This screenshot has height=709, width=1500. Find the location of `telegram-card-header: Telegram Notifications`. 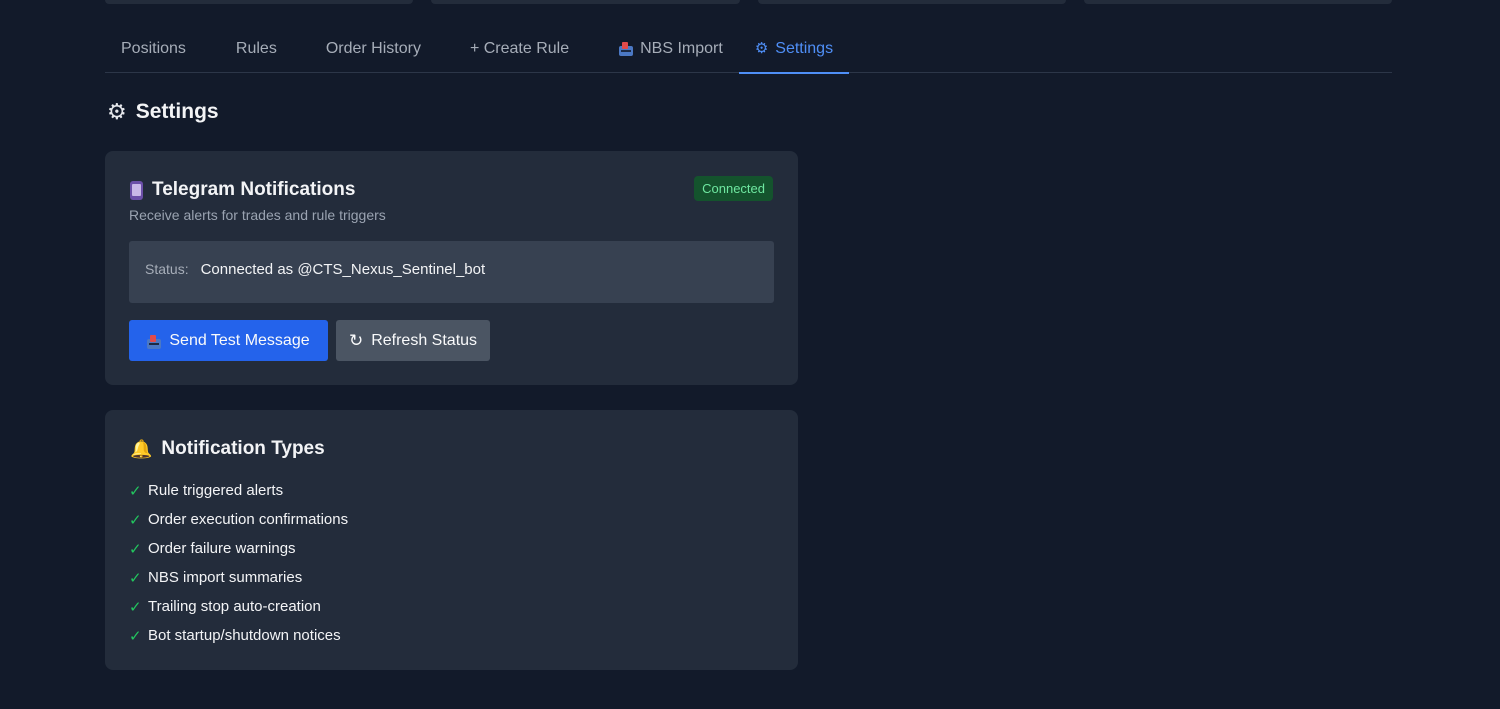

telegram-card-header: Telegram Notifications is located at coordinates (242, 190).